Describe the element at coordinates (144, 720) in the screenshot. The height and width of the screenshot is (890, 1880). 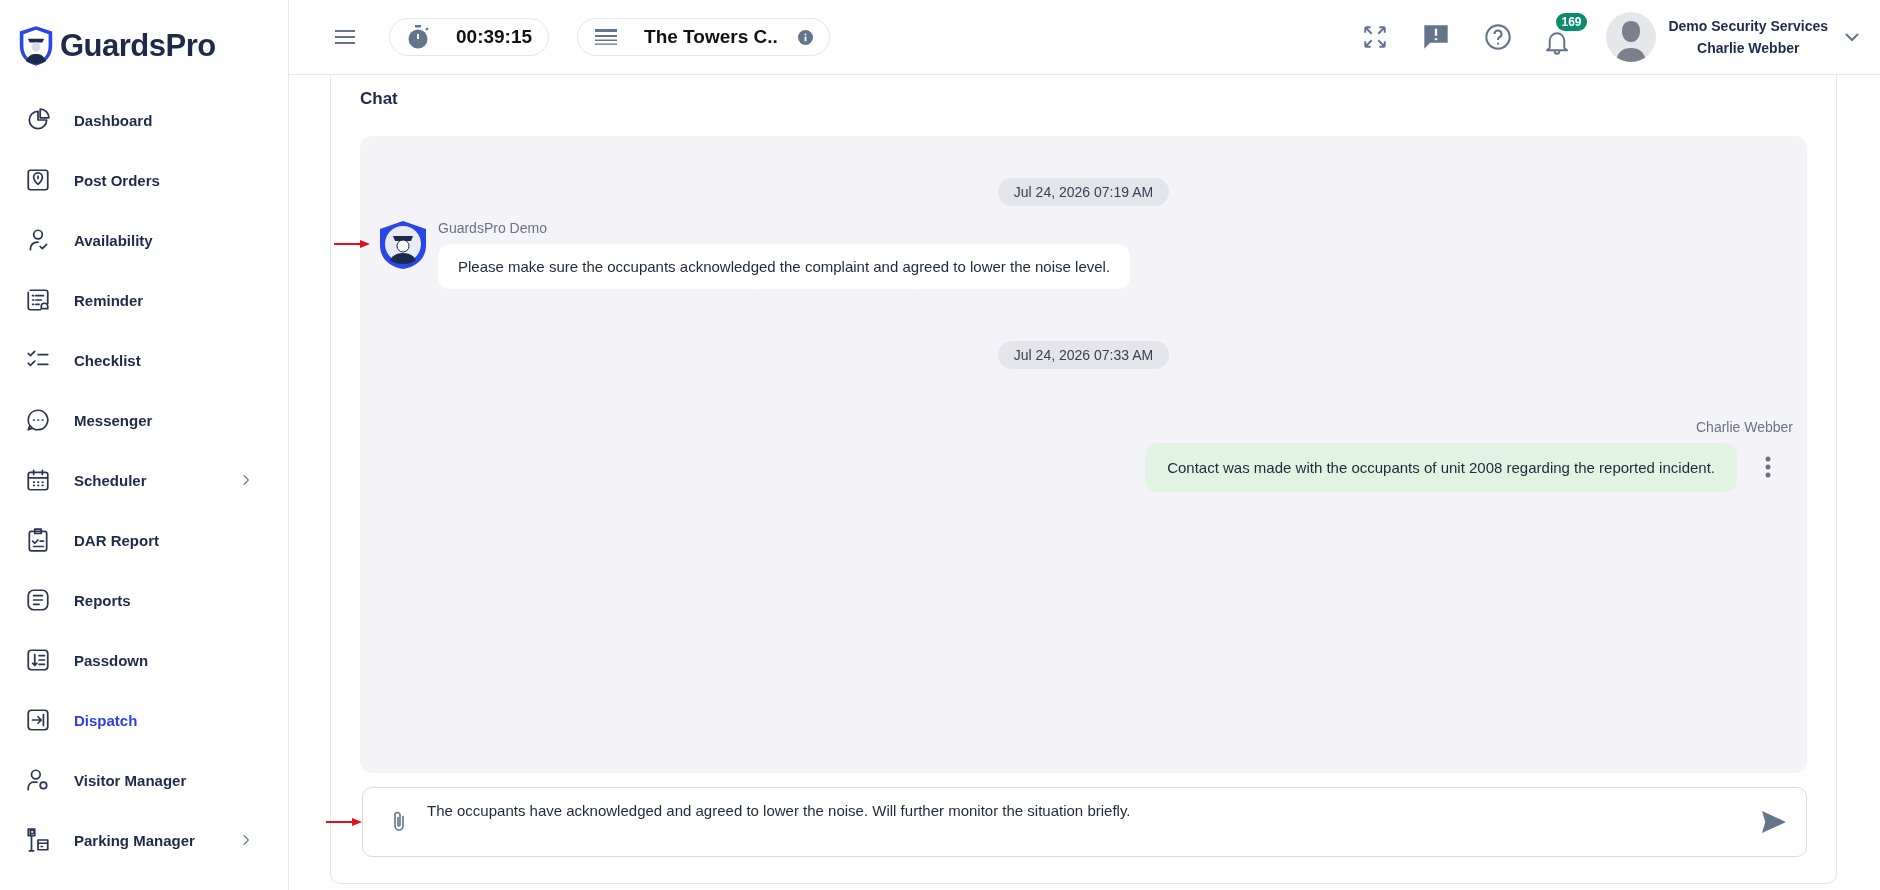
I see `sidebar-item: Dispatch` at that location.